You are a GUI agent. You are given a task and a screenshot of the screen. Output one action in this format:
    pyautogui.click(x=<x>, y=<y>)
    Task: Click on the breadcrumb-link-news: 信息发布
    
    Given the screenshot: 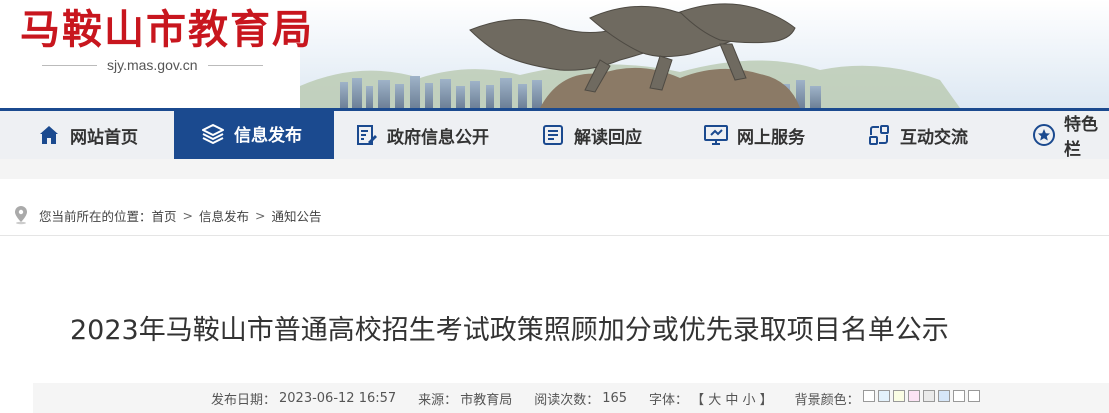 What is the action you would take?
    pyautogui.click(x=224, y=215)
    